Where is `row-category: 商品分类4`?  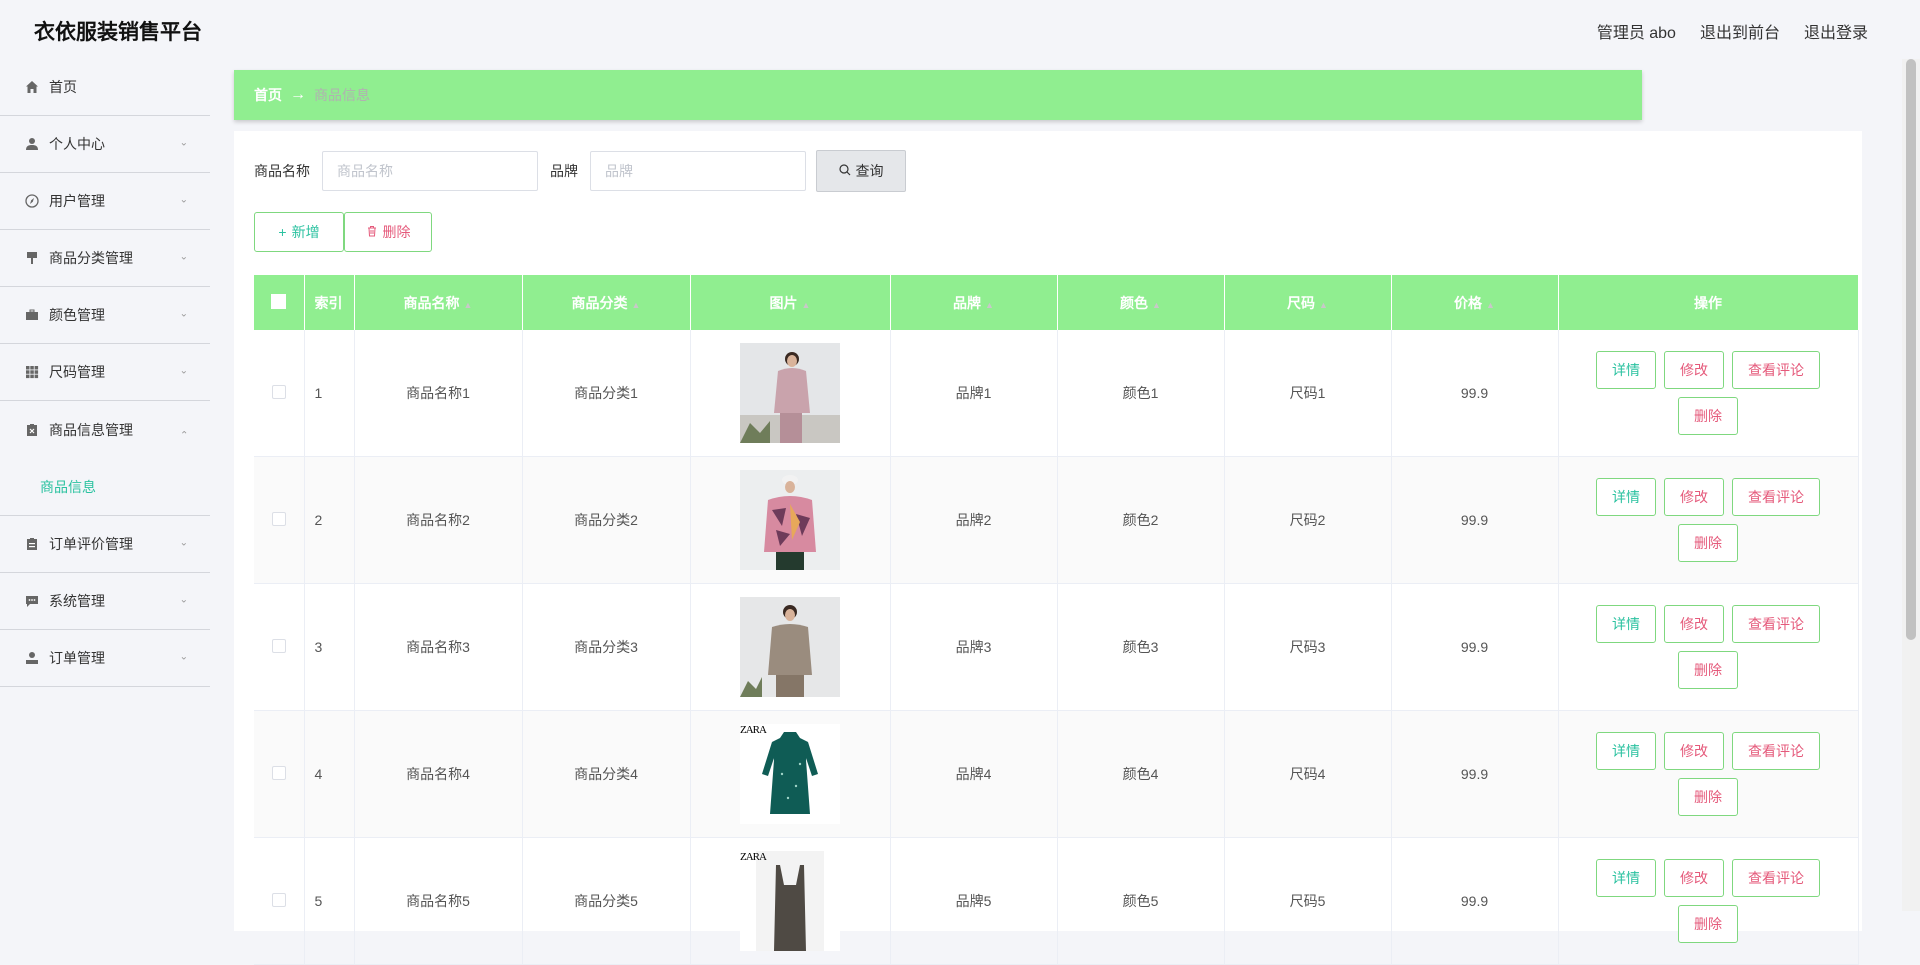
row-category: 商品分类4 is located at coordinates (606, 774).